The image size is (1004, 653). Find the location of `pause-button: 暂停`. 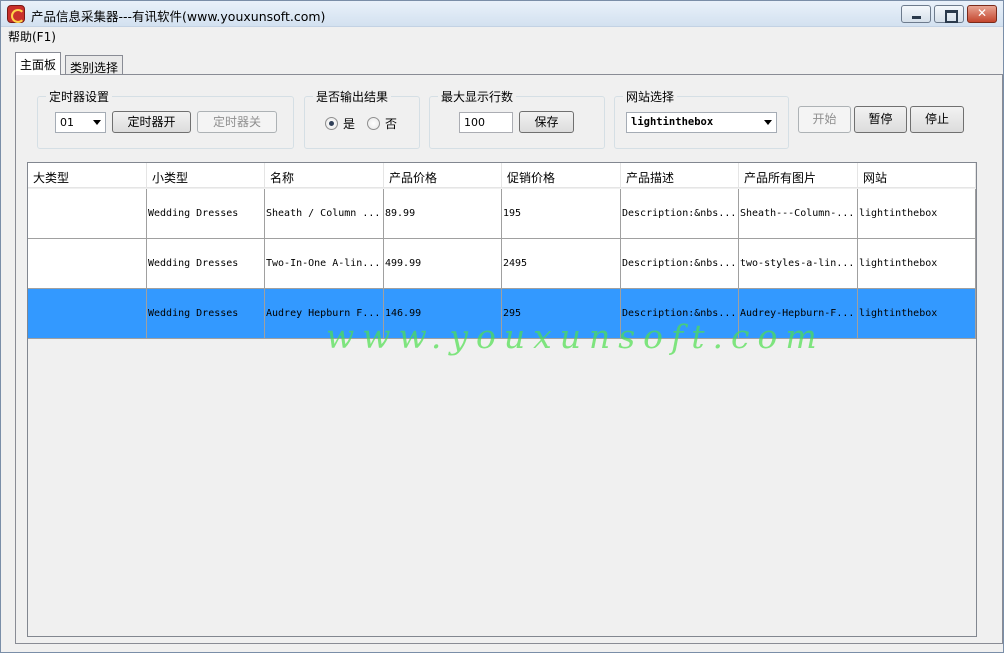

pause-button: 暂停 is located at coordinates (880, 119).